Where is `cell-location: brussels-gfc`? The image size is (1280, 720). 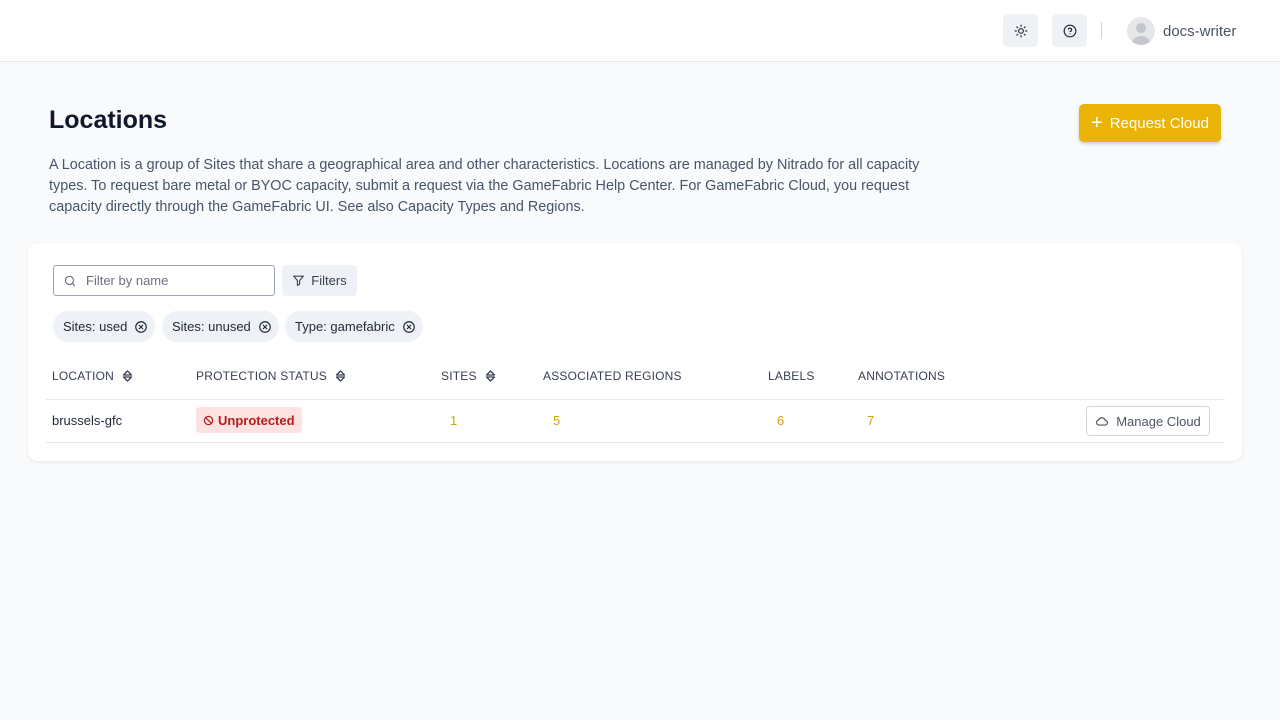 cell-location: brussels-gfc is located at coordinates (87, 420).